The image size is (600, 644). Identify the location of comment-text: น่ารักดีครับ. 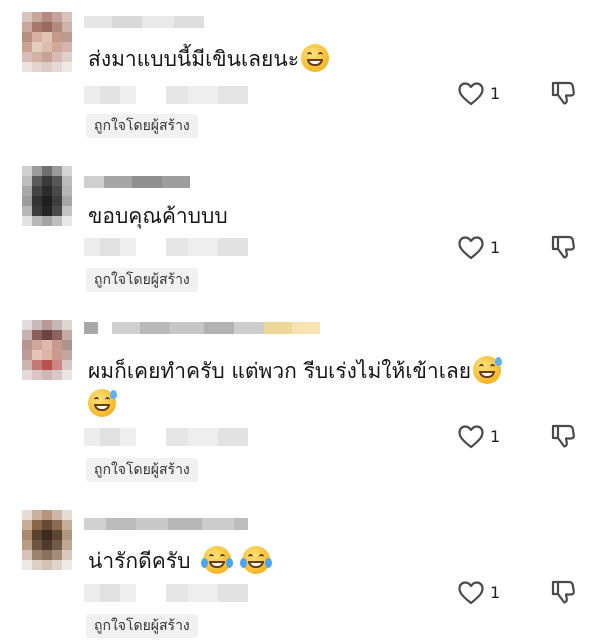
(323, 561).